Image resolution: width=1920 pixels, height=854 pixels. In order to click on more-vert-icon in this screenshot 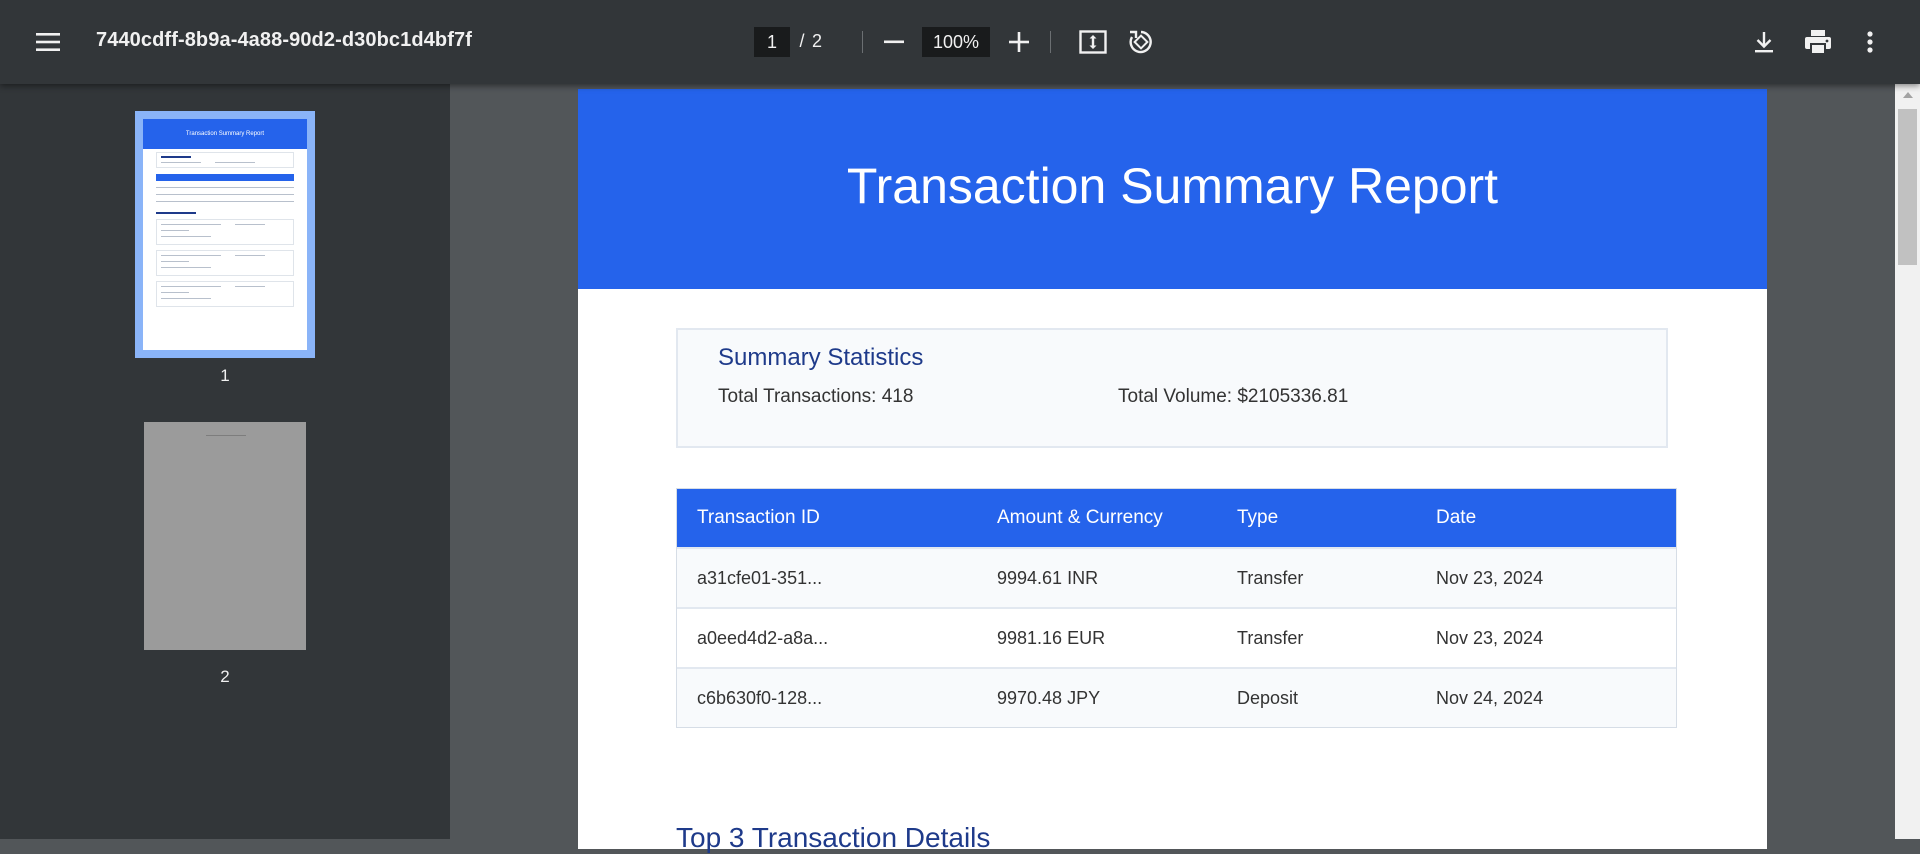, I will do `click(1870, 42)`.